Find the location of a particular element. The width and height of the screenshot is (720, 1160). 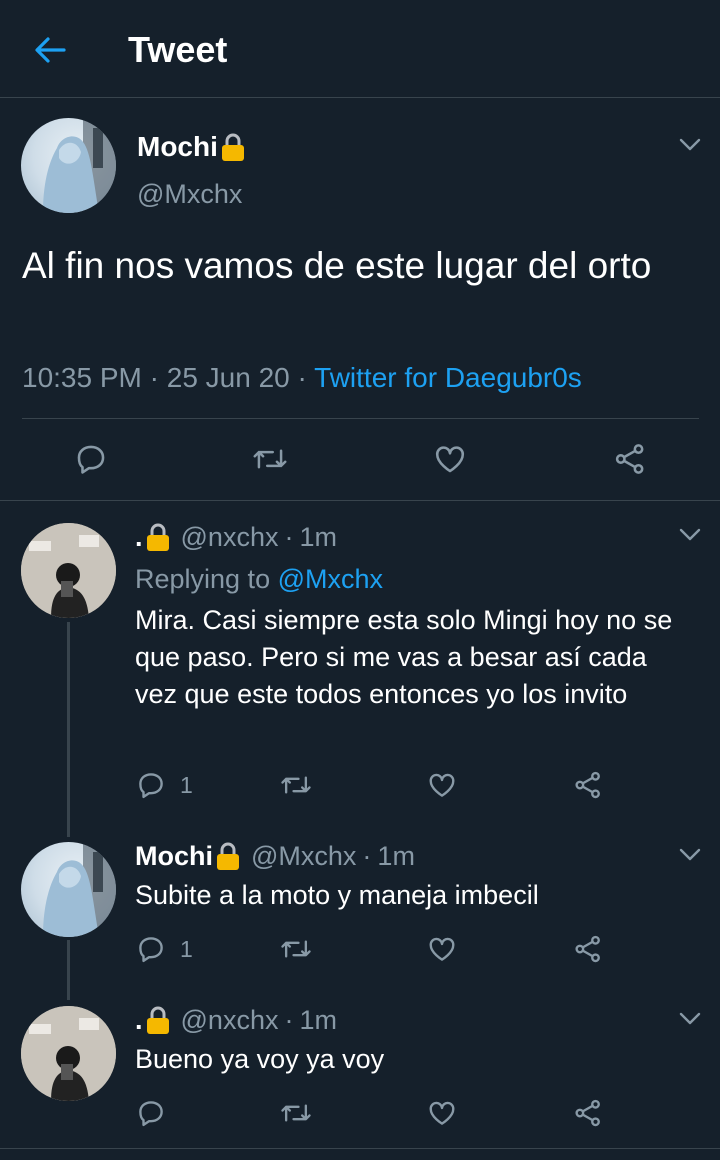

tweet-source-link: Twitter for Daegubr0s is located at coordinates (448, 377).